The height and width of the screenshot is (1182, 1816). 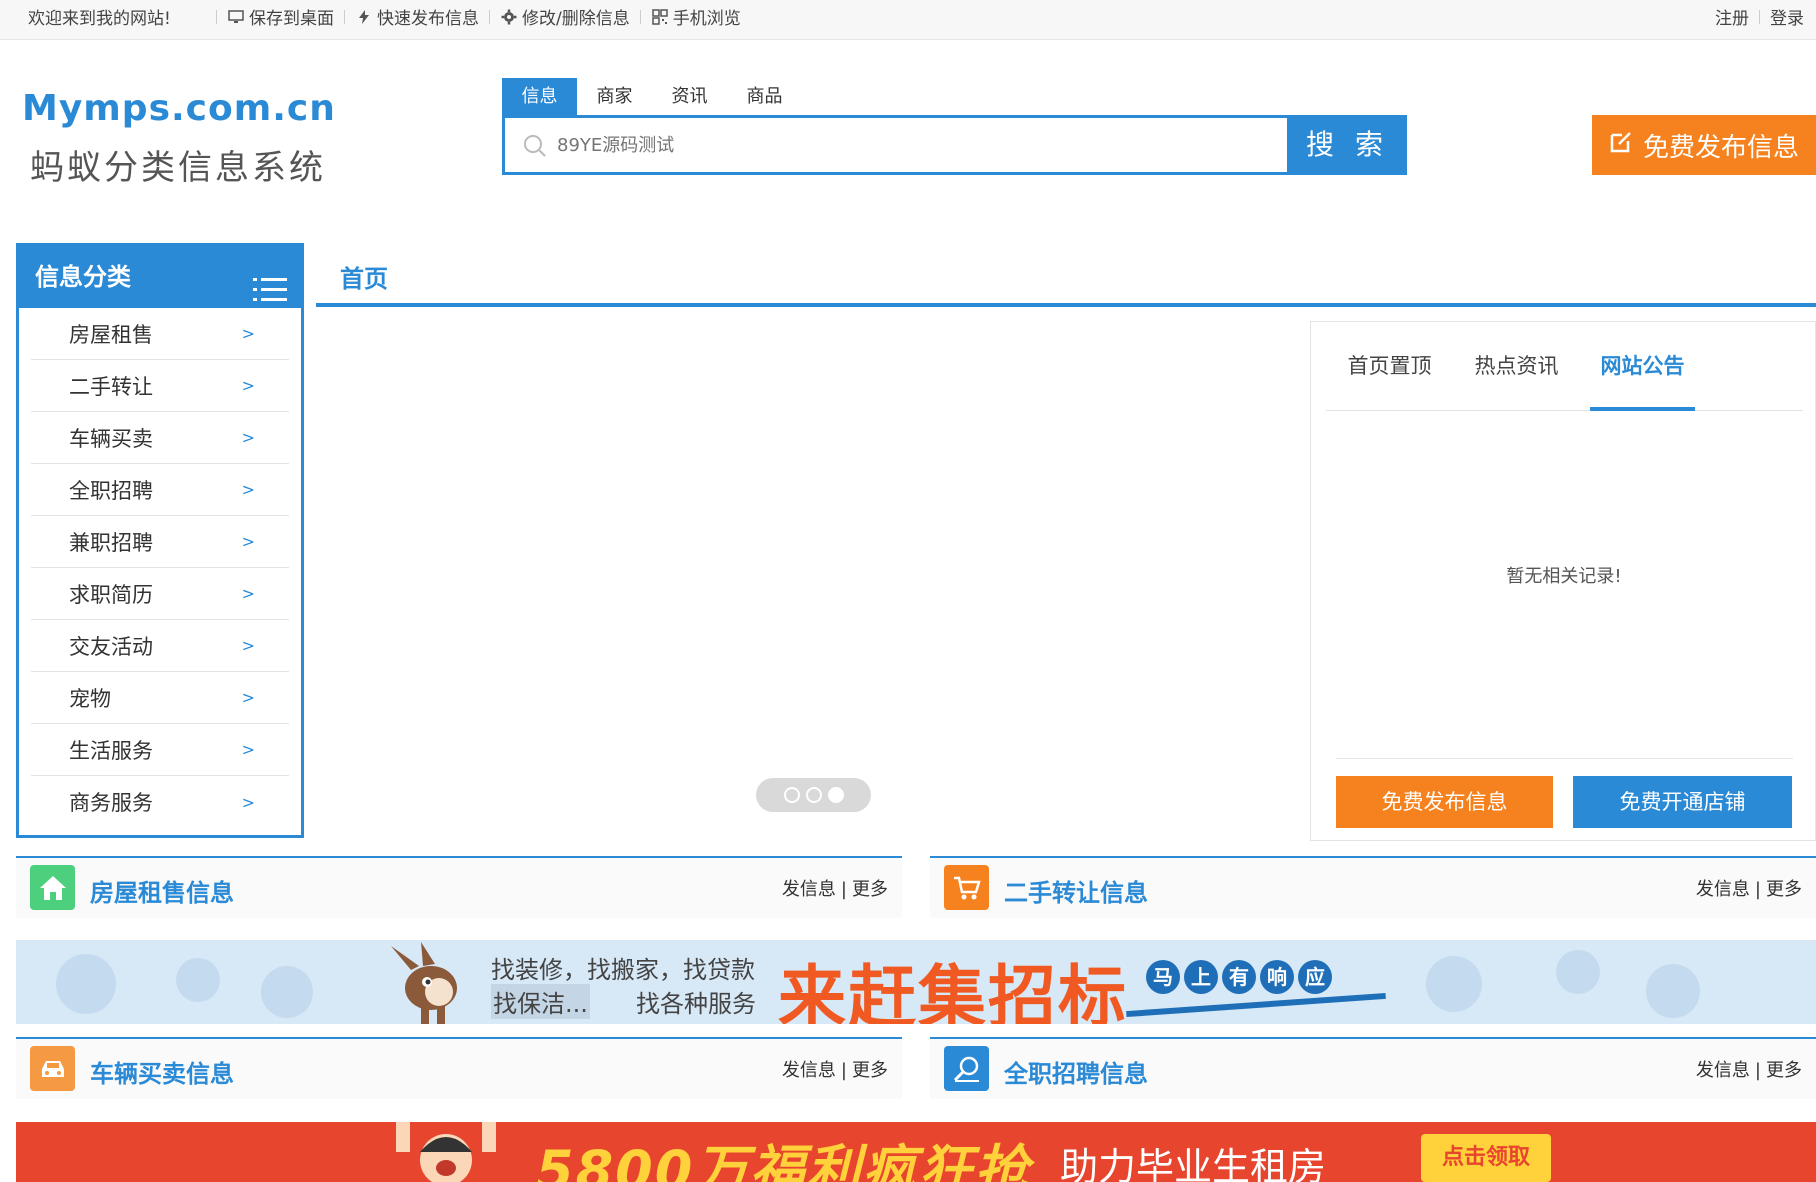 What do you see at coordinates (539, 97) in the screenshot?
I see `search-tab-info: 信息` at bounding box center [539, 97].